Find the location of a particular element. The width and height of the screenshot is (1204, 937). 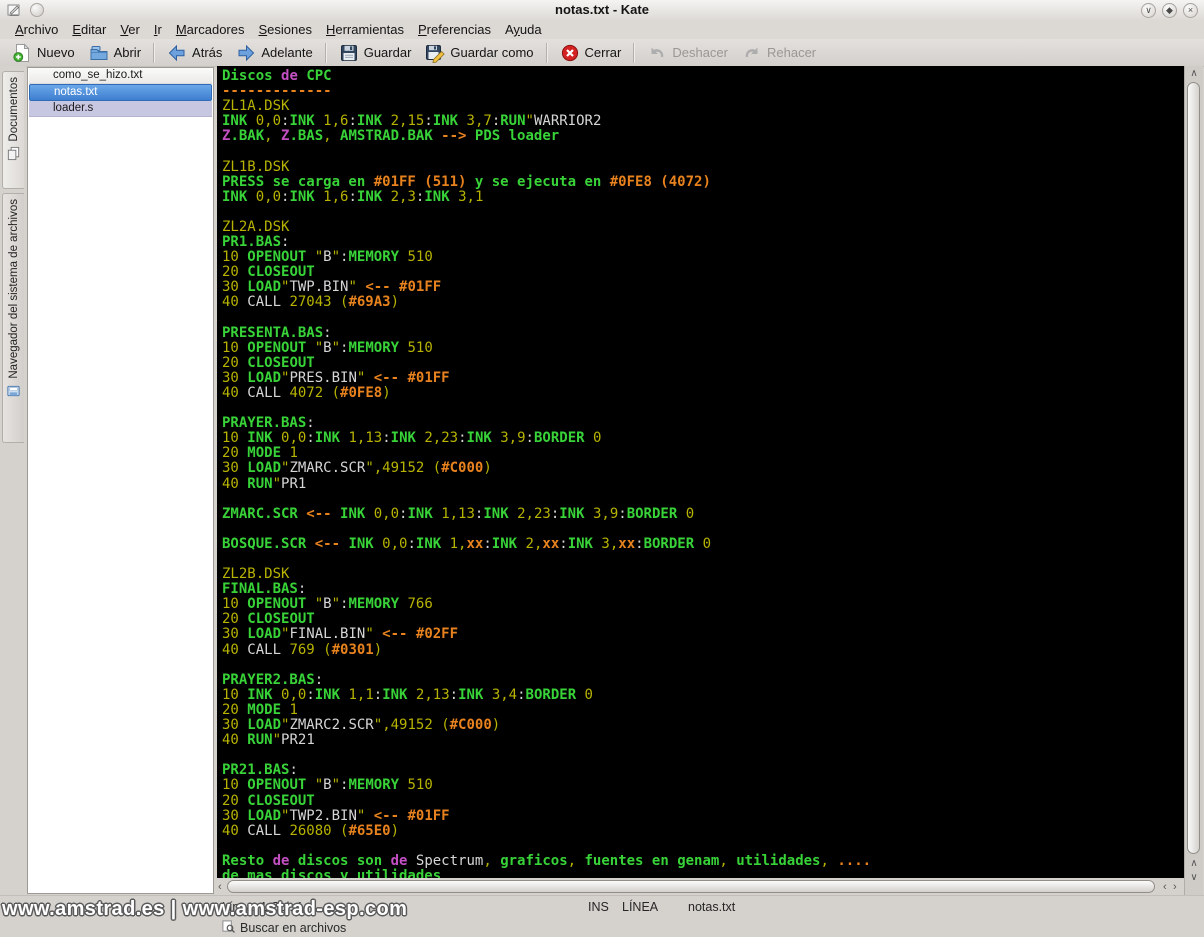

horizontal-scrollbar: ‹ ‹ › is located at coordinates (700, 887).